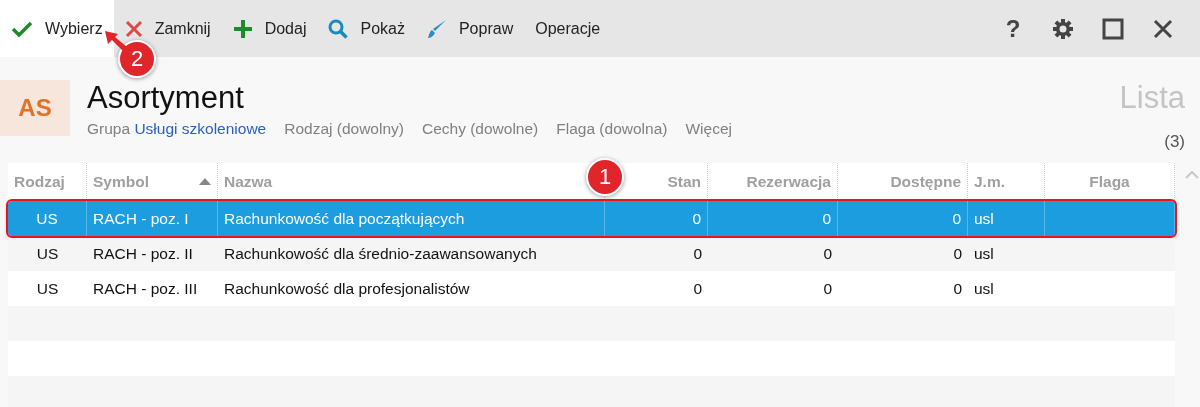  Describe the element at coordinates (591, 218) in the screenshot. I see `table-row: US RACH - poz. I Rachunkowość dla początkujących 0 0 0 usl` at that location.